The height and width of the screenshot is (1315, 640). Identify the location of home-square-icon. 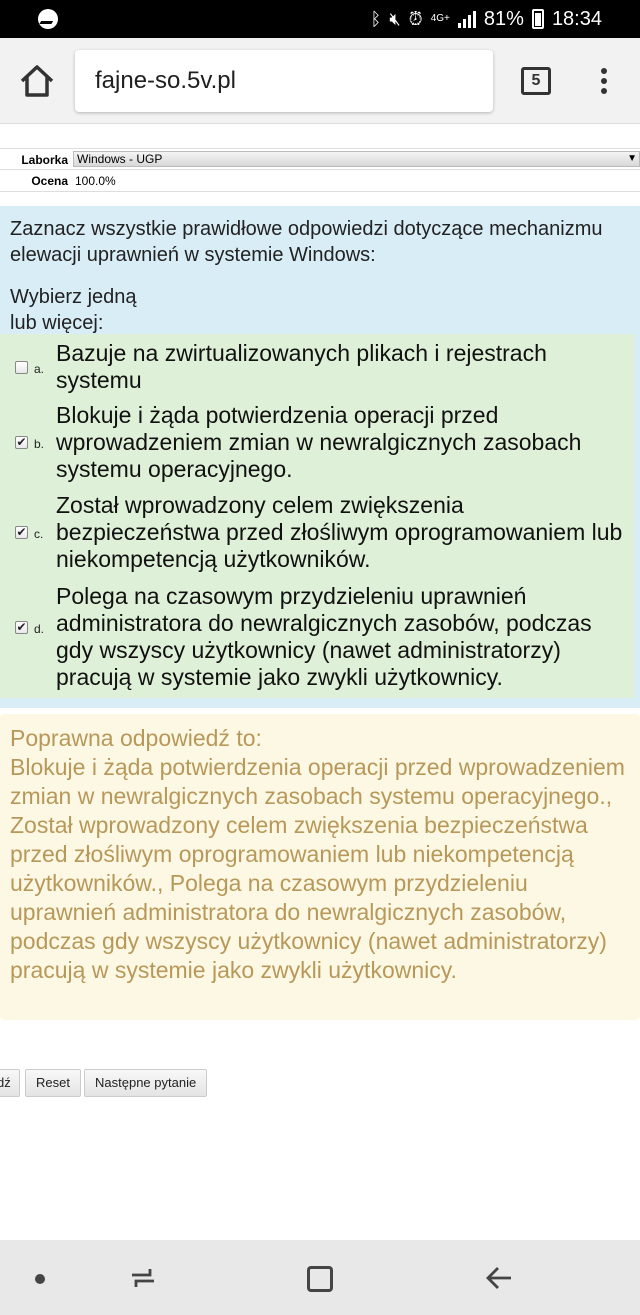
(320, 1279).